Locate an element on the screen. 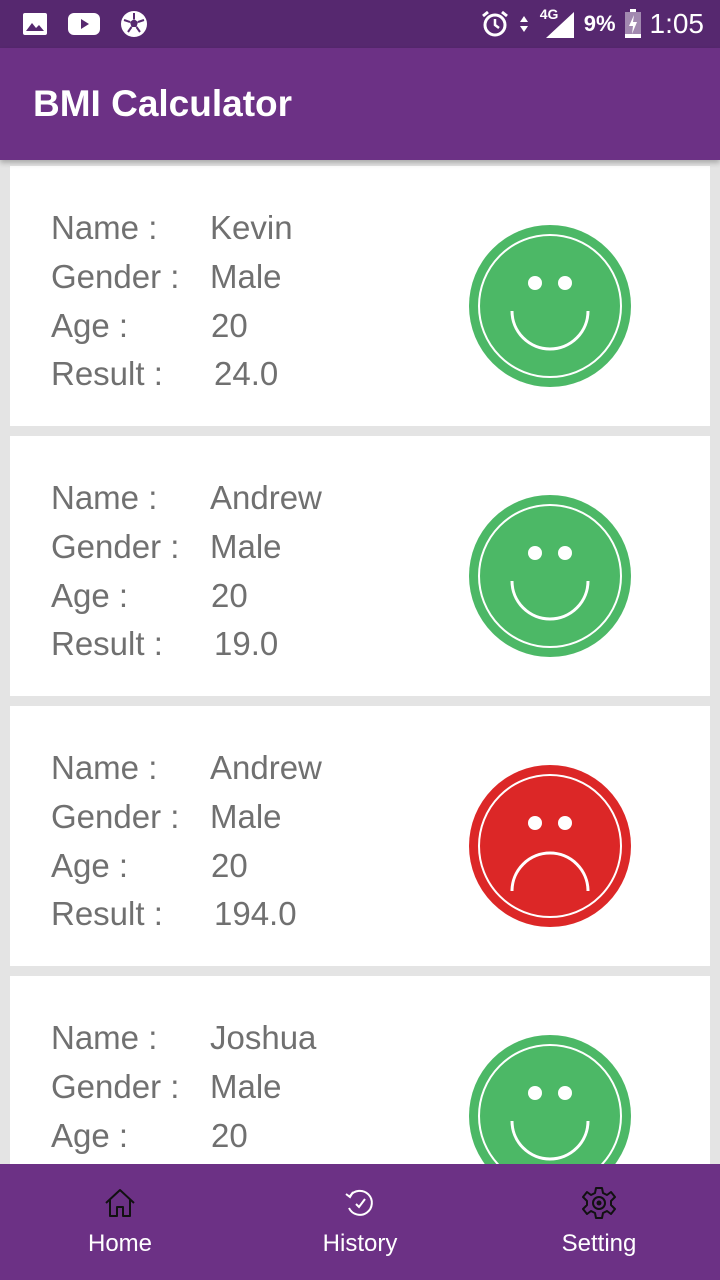  name-value: Kevin is located at coordinates (251, 227).